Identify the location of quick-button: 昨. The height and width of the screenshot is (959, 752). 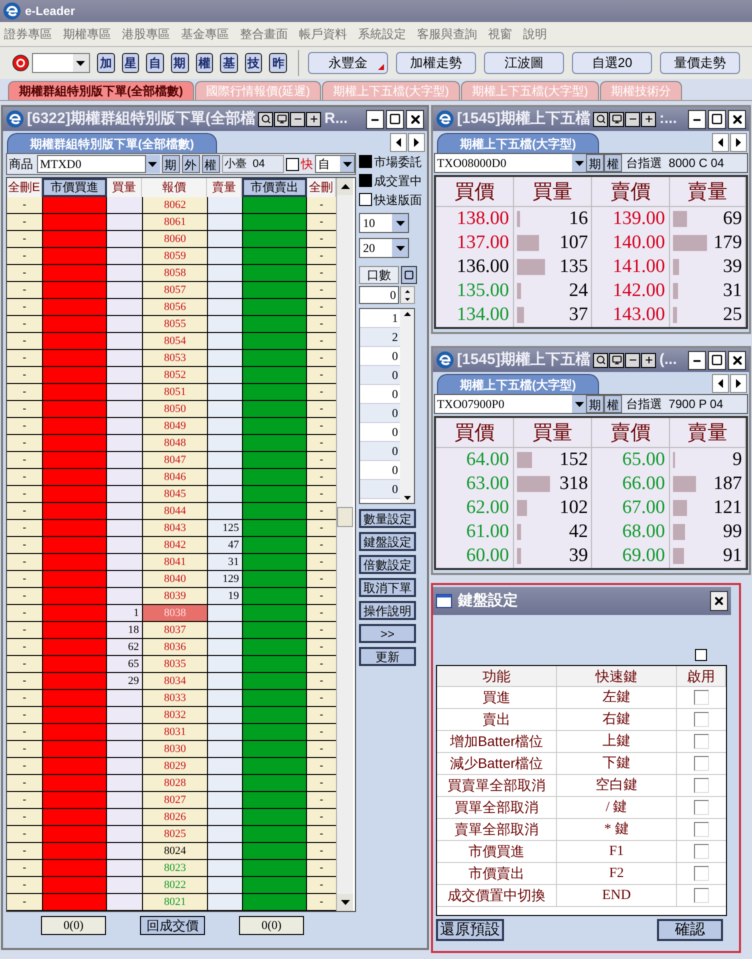
(278, 63).